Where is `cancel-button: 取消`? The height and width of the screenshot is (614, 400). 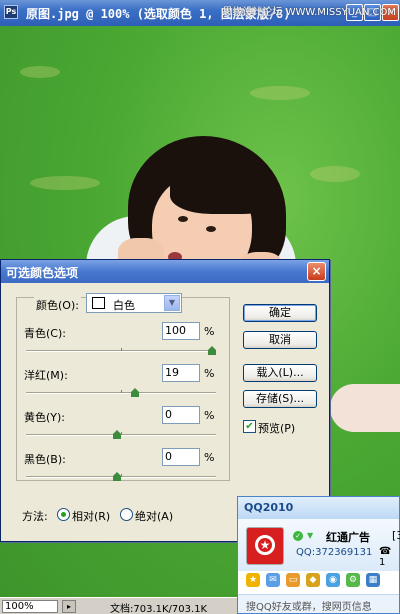 cancel-button: 取消 is located at coordinates (280, 340).